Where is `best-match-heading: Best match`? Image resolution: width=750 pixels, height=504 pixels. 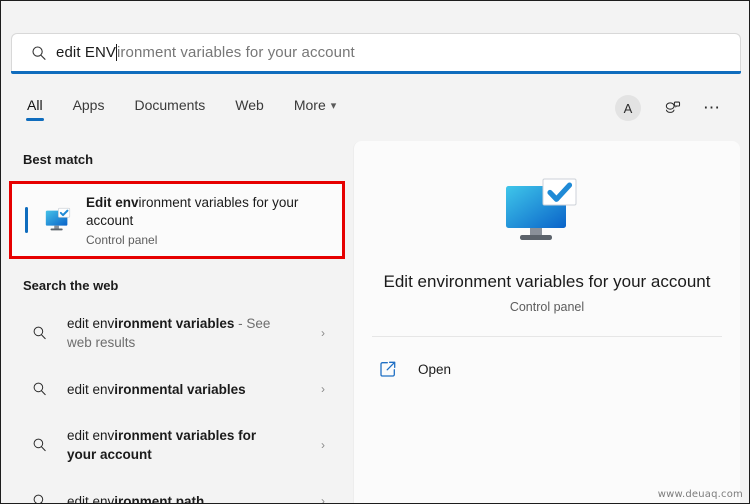
best-match-heading: Best match is located at coordinates (58, 159).